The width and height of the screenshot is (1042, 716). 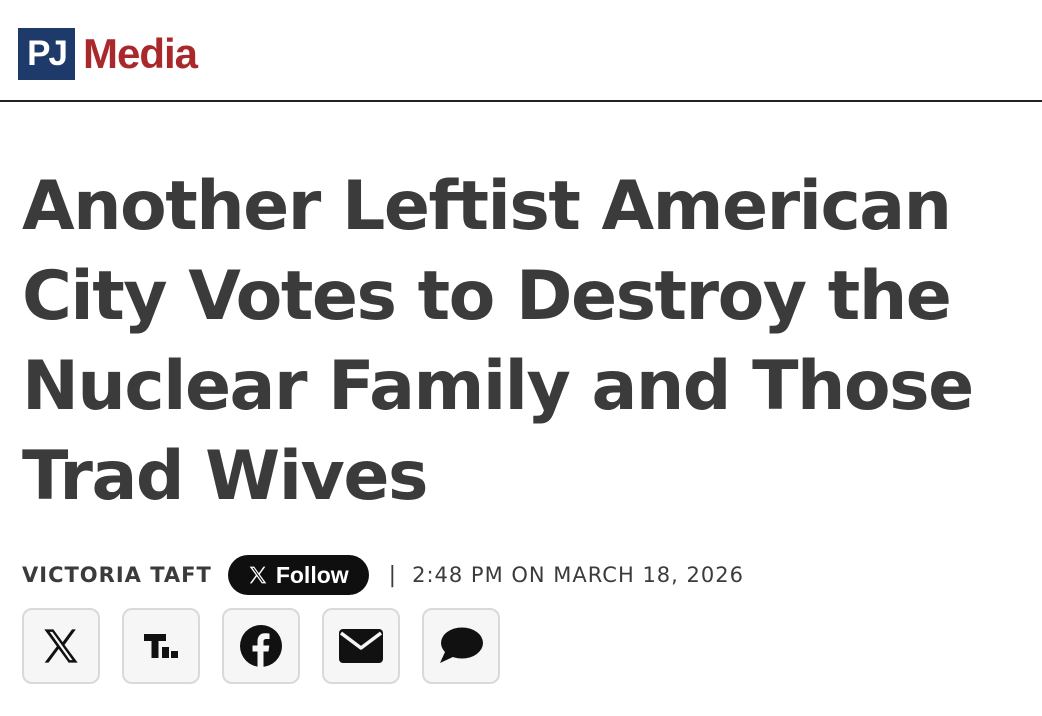 I want to click on site-header: PJ Media, so click(x=521, y=51).